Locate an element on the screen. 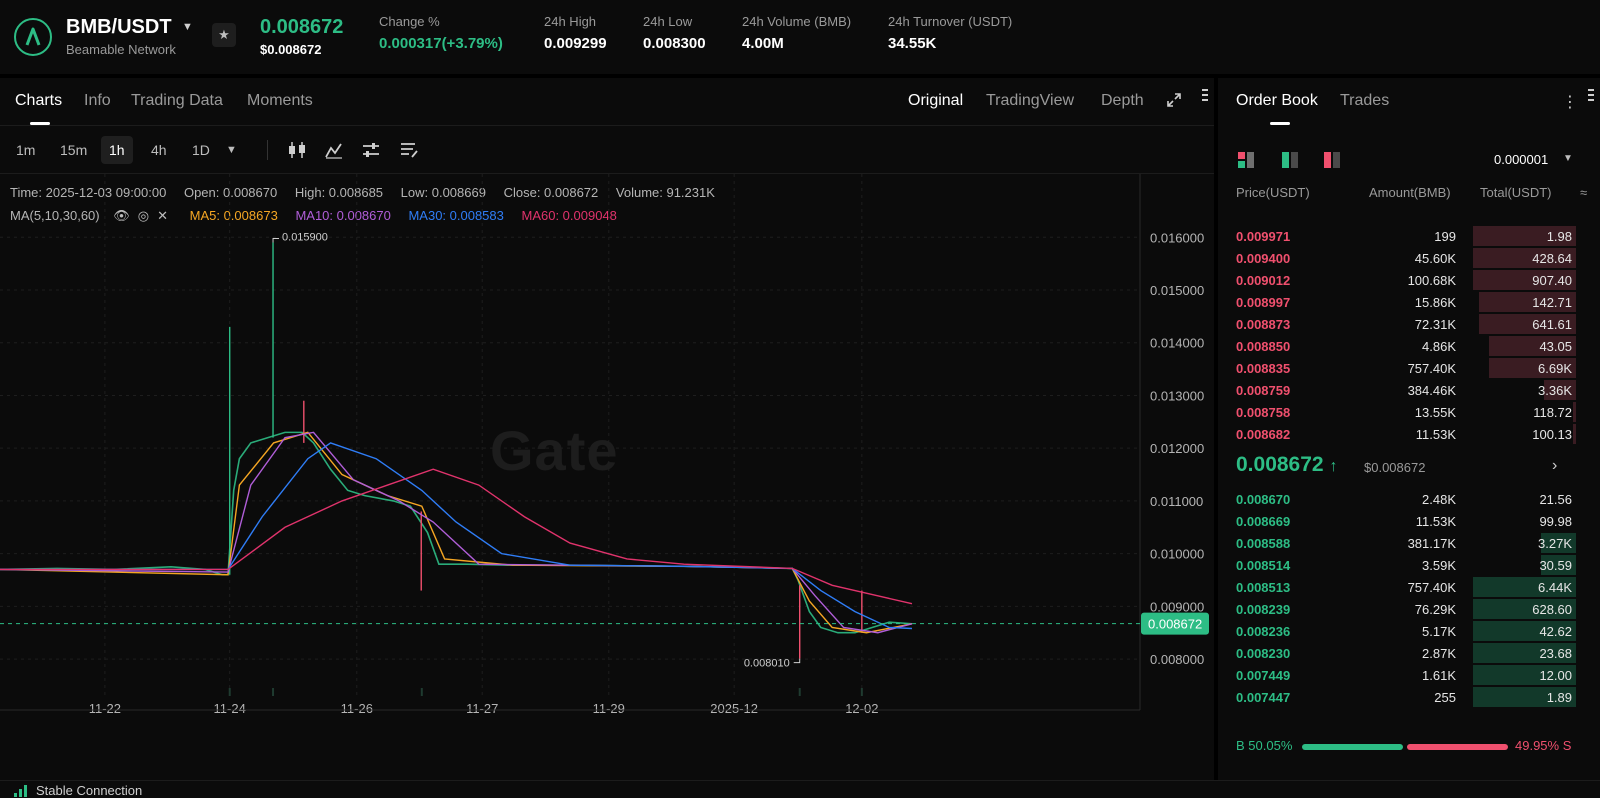 The width and height of the screenshot is (1600, 798). bid-row: 0.008236 5.17K 42.62 is located at coordinates (1409, 631).